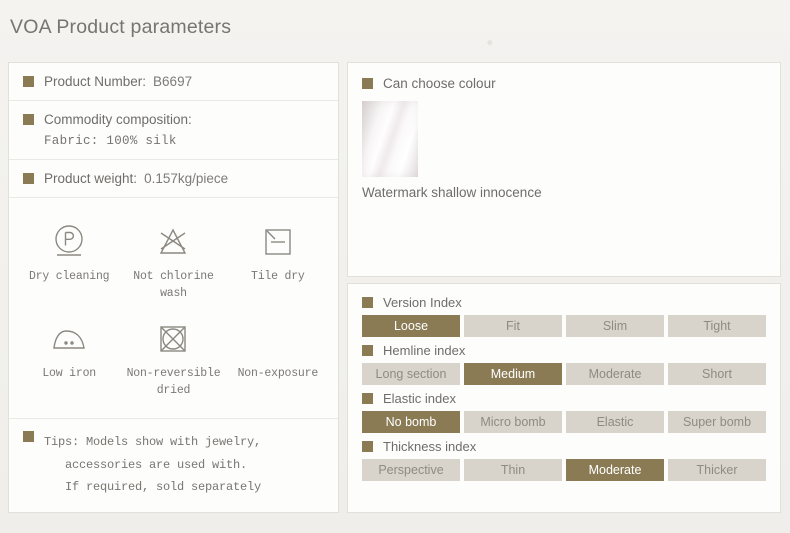  What do you see at coordinates (564, 422) in the screenshot?
I see `elastic-index-options: No bomb Micro bomb Elastic Super bomb` at bounding box center [564, 422].